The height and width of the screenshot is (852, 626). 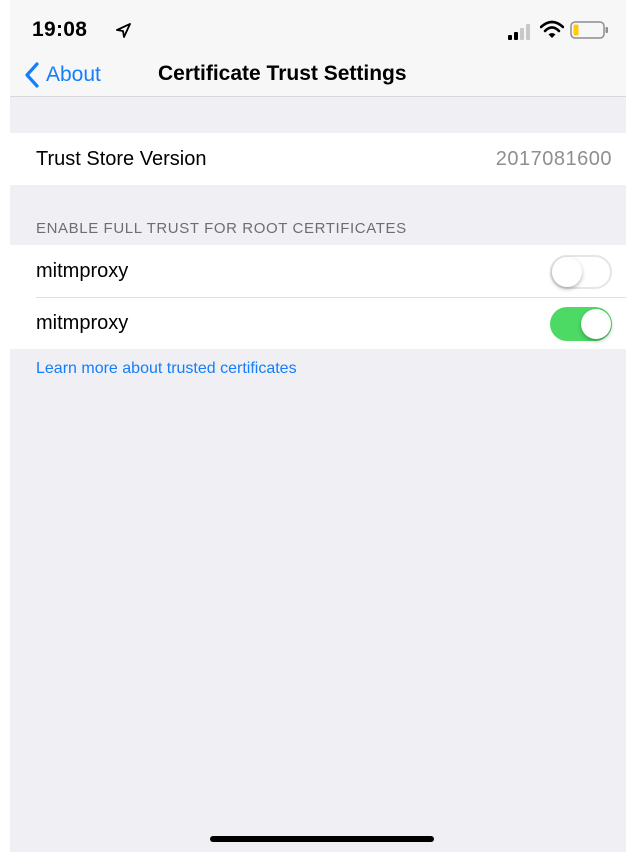 I want to click on certificates-group: mitmproxy mitmproxy, so click(x=318, y=297).